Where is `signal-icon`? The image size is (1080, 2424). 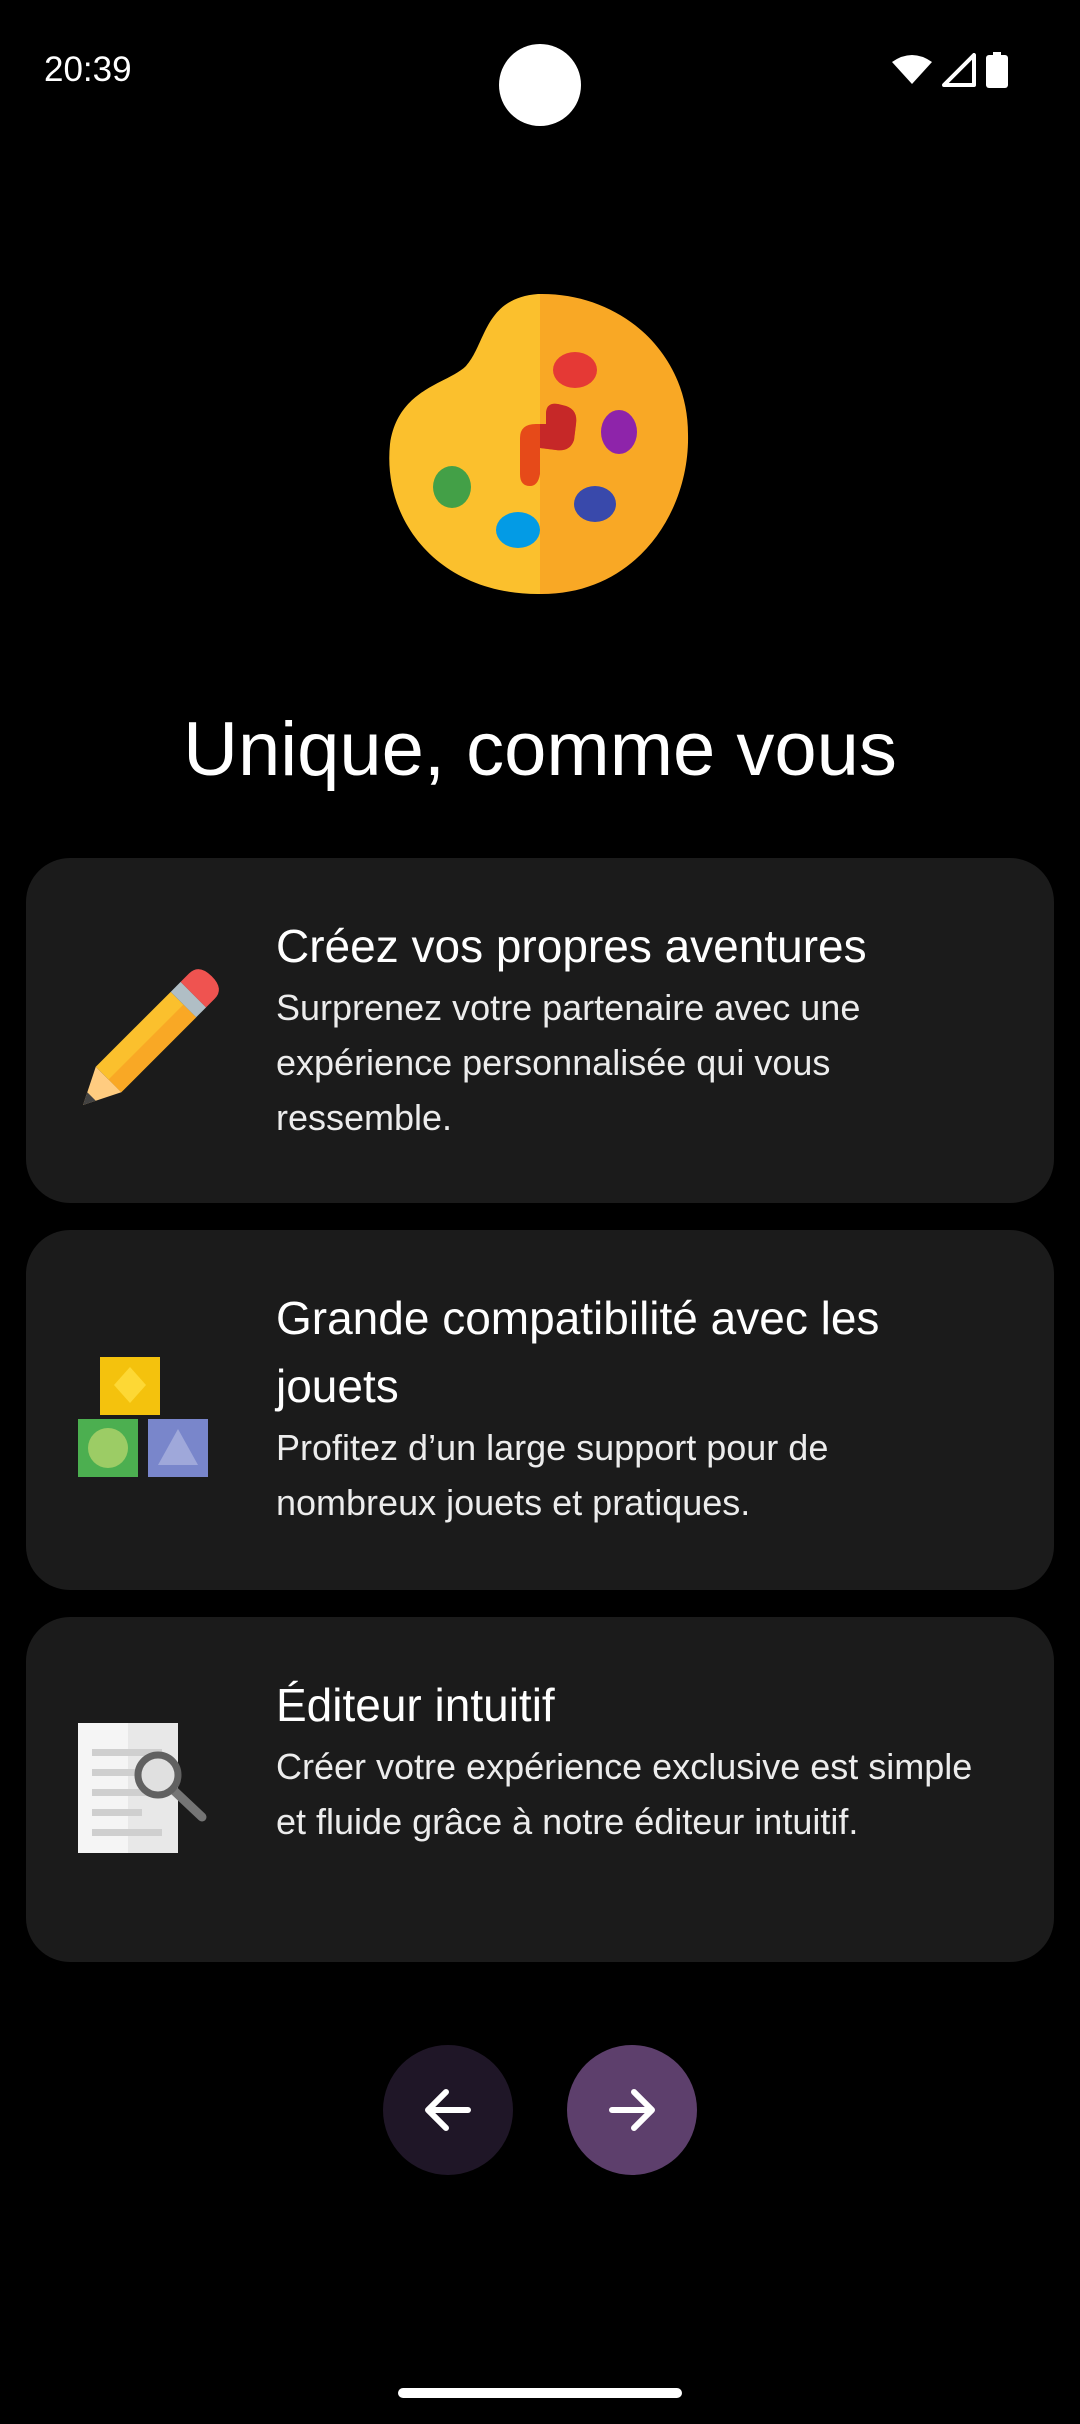
signal-icon is located at coordinates (959, 70).